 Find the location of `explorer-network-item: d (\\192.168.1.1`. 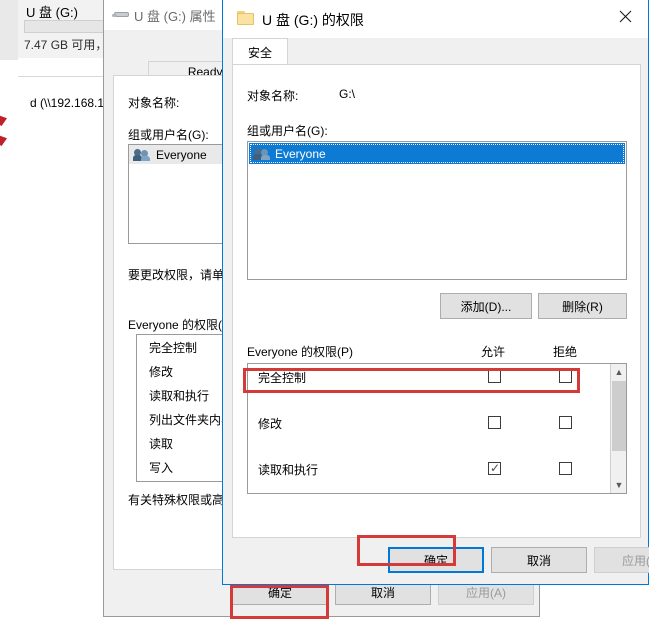

explorer-network-item: d (\\192.168.1.1 is located at coordinates (72, 103).